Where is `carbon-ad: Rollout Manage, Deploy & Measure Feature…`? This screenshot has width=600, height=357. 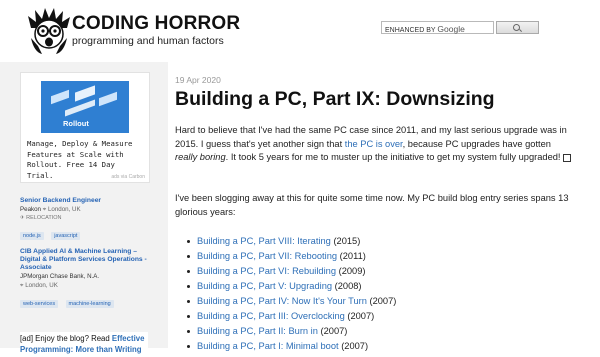
carbon-ad: Rollout Manage, Deploy & Measure Feature… is located at coordinates (85, 127).